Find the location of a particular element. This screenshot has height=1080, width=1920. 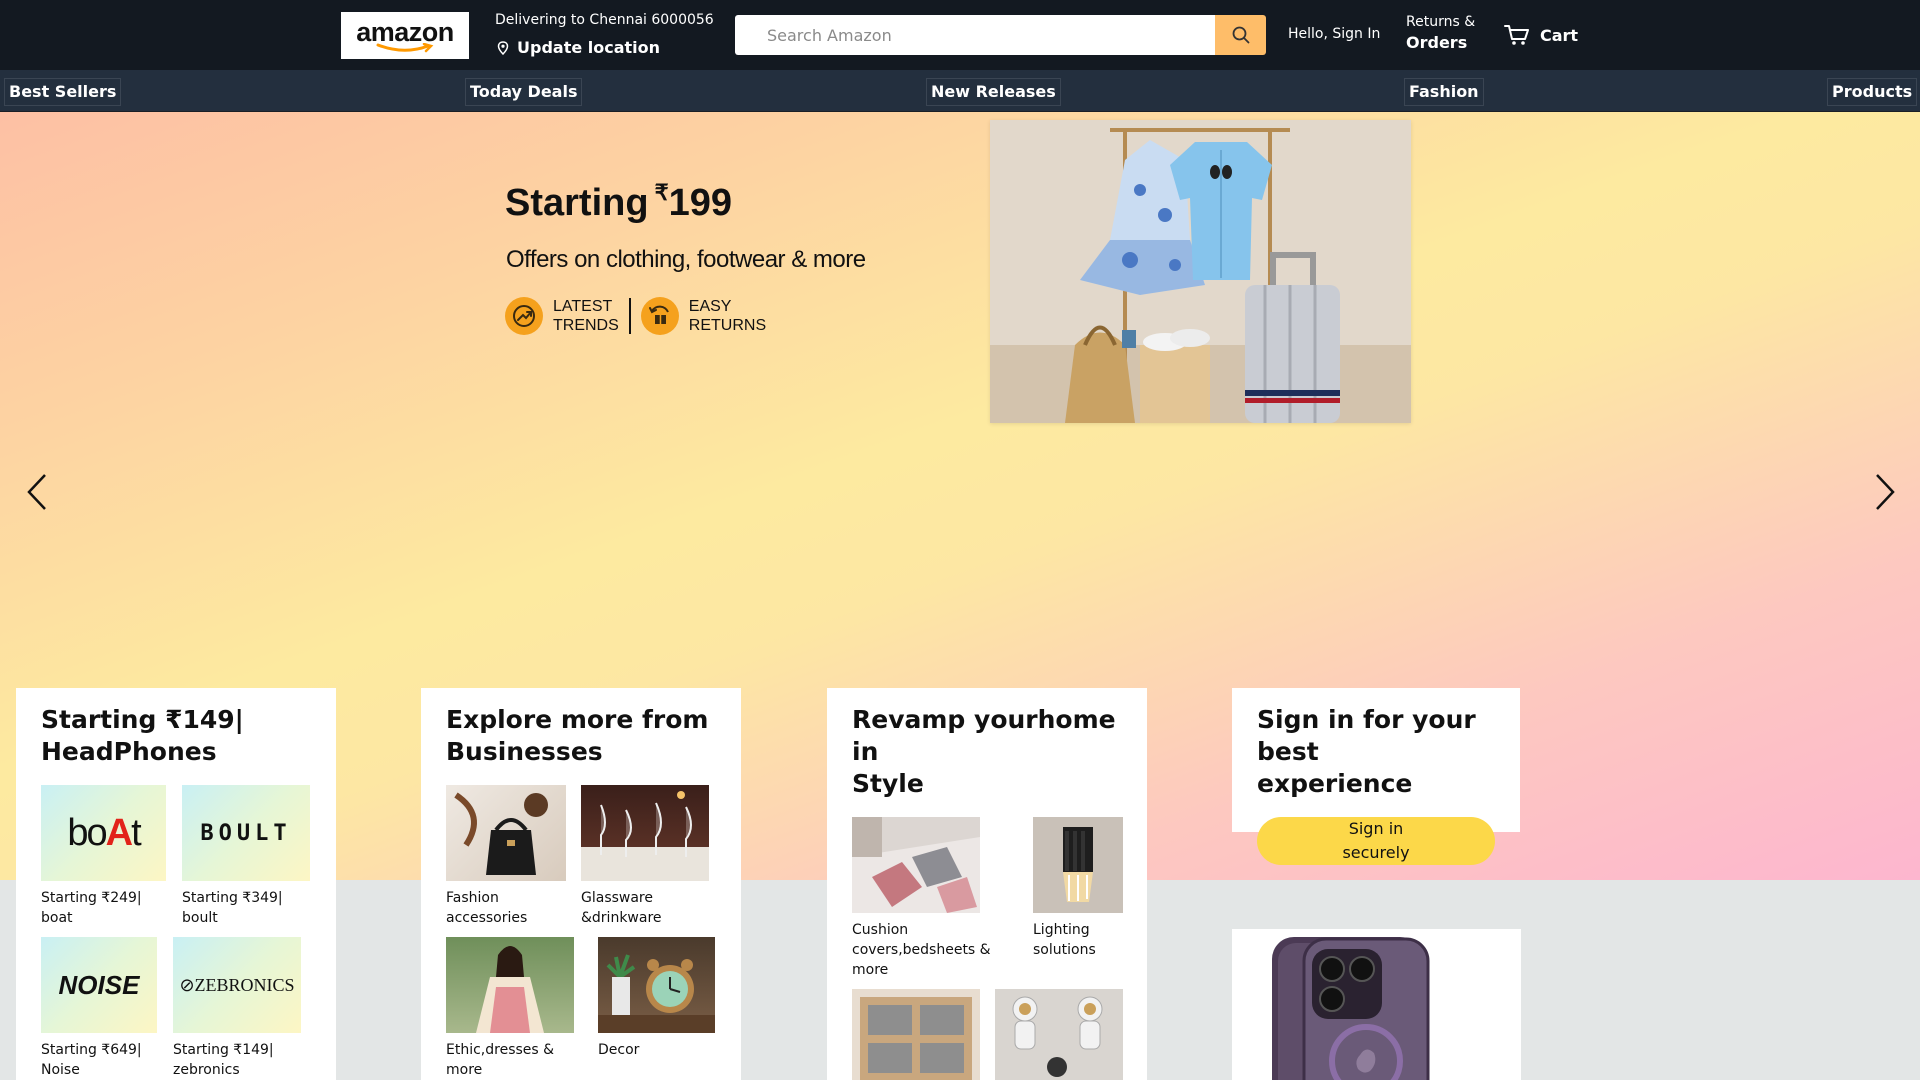

nav-new-releases: New Releases is located at coordinates (993, 92).